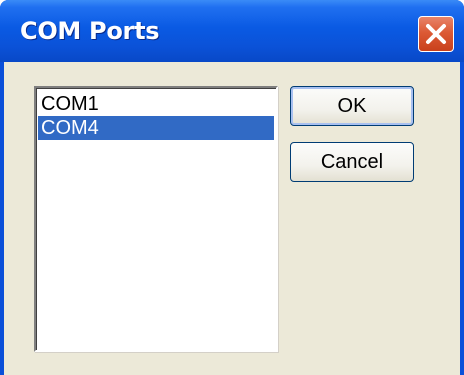  What do you see at coordinates (352, 106) in the screenshot?
I see `ok-button: OK` at bounding box center [352, 106].